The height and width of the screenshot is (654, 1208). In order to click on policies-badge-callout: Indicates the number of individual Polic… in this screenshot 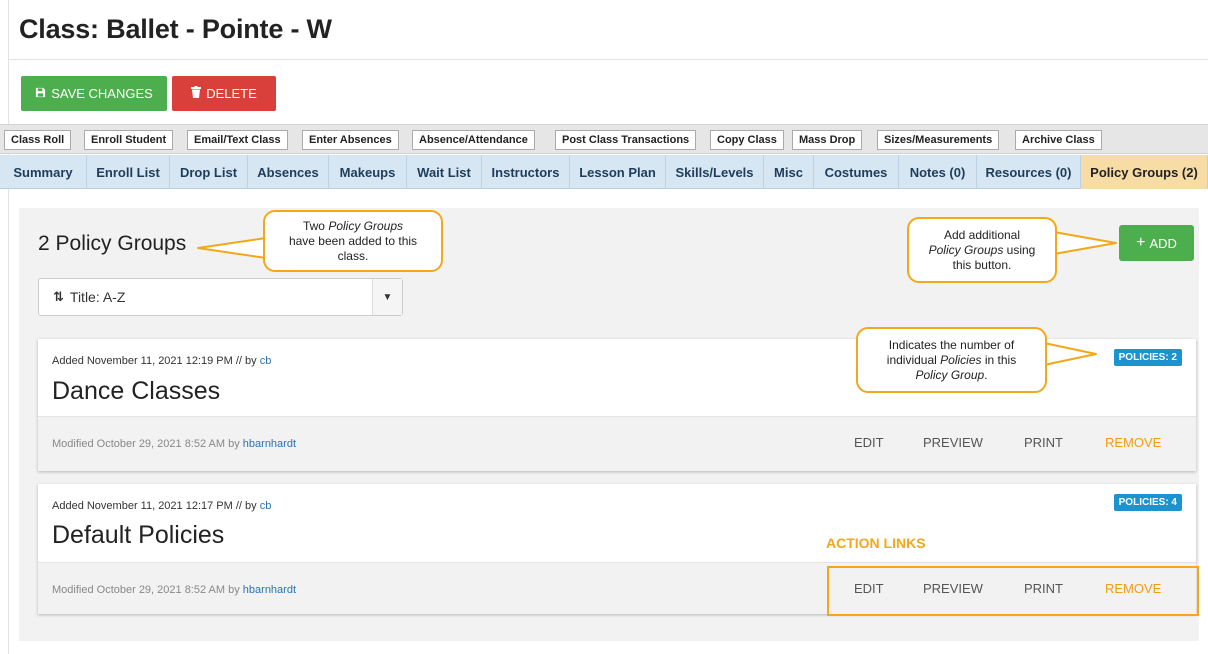, I will do `click(951, 360)`.